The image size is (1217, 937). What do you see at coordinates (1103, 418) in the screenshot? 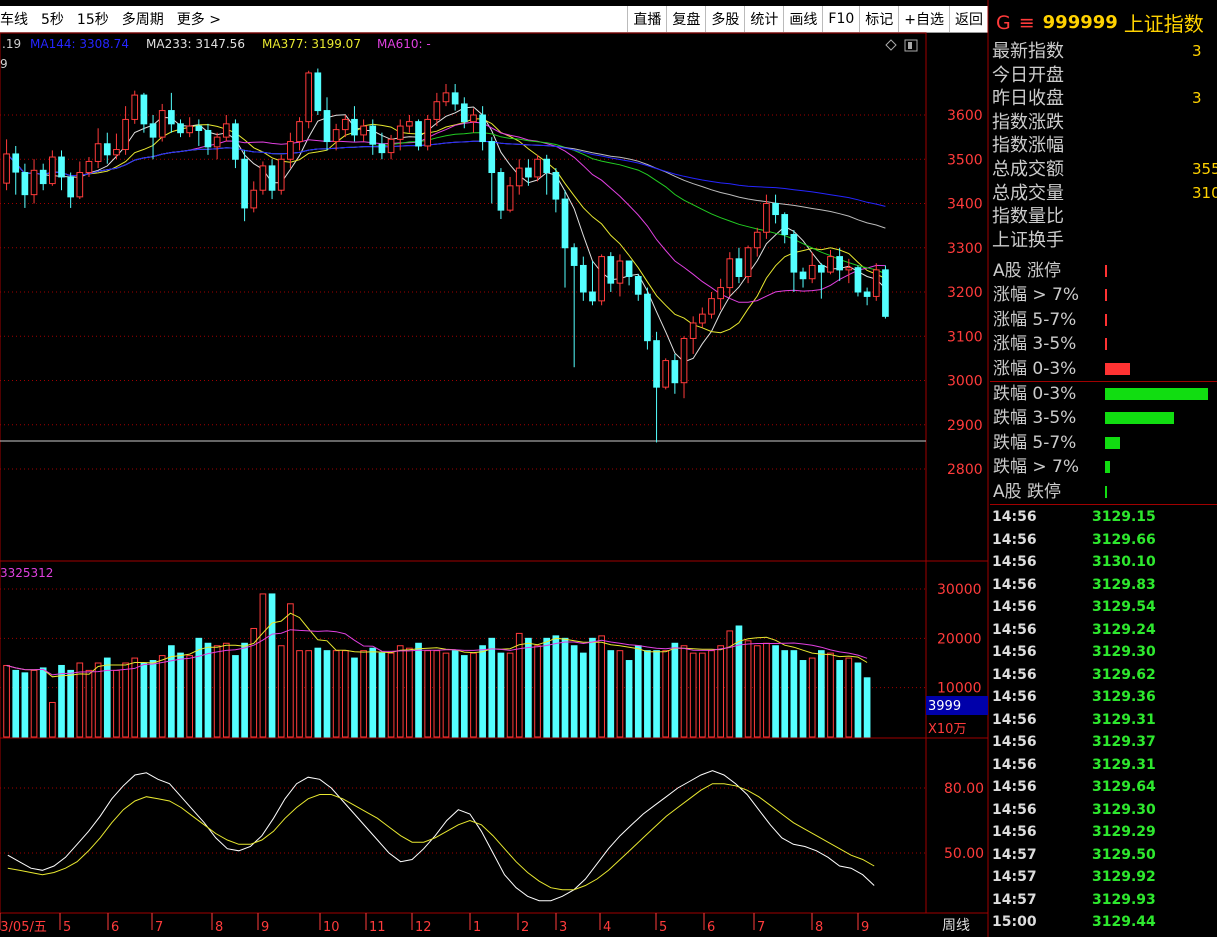
I see `distribution-row: 跌幅 3-5%` at bounding box center [1103, 418].